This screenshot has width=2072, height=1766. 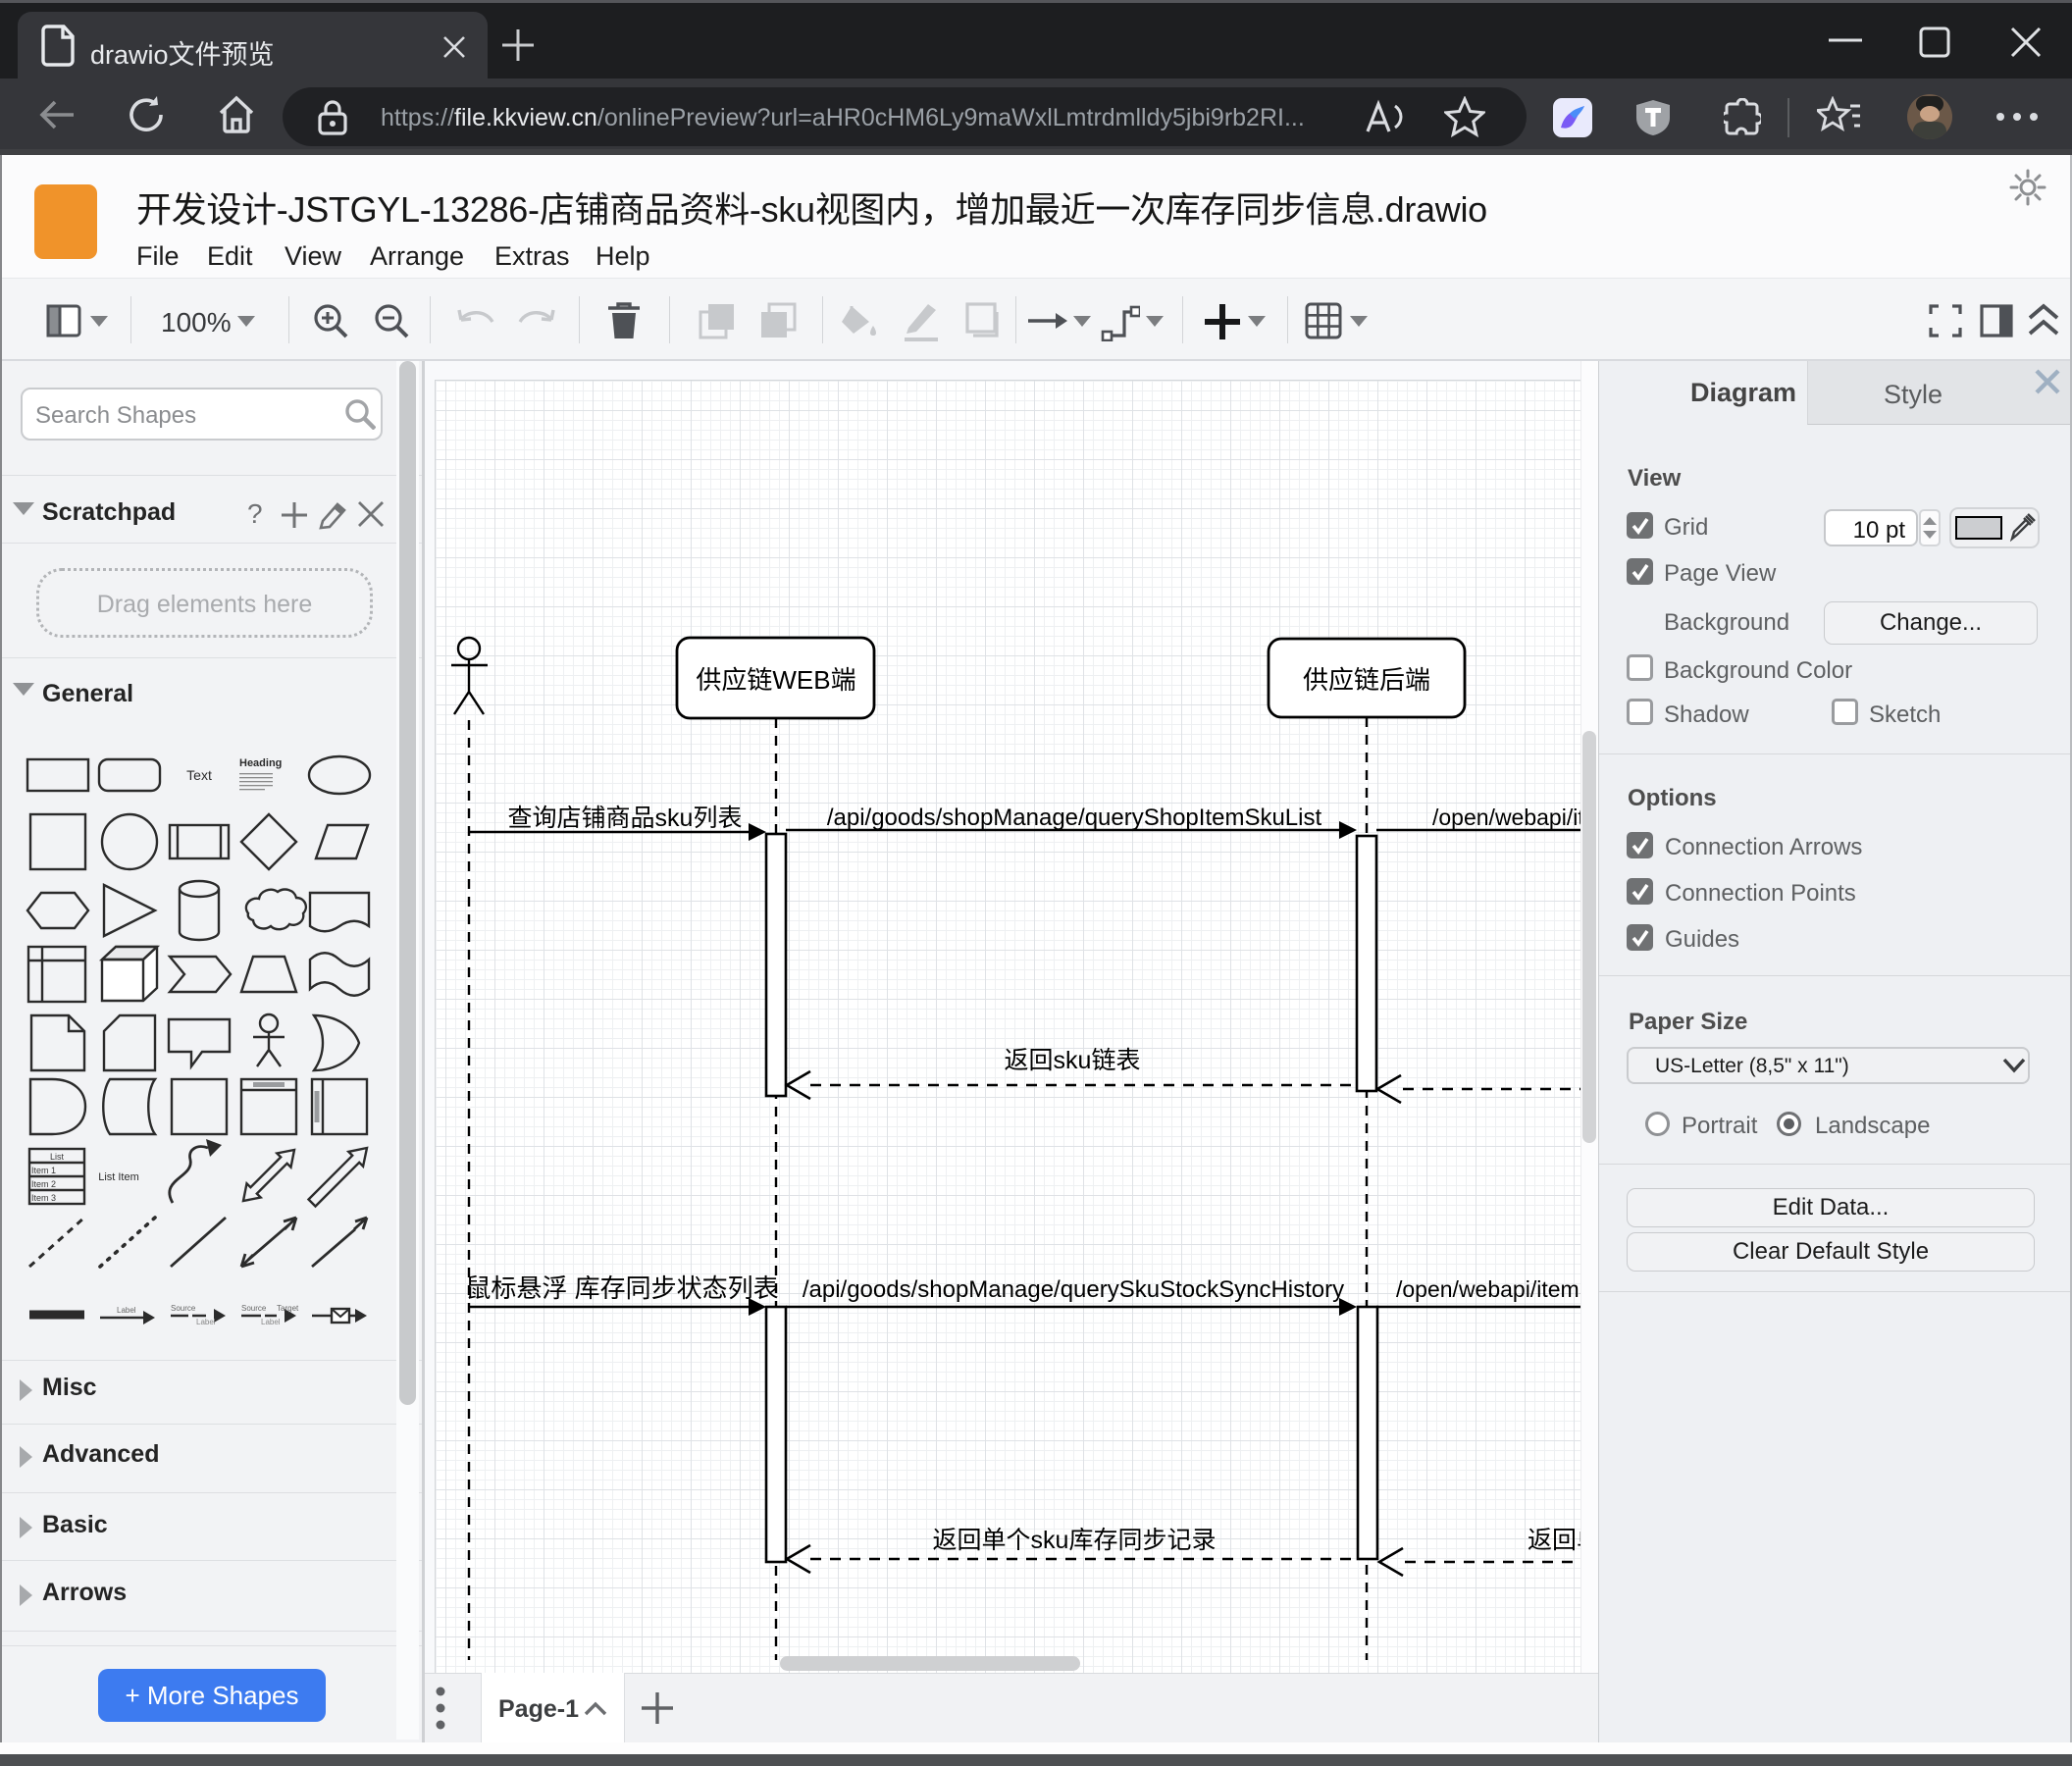 What do you see at coordinates (1488, 1289) in the screenshot?
I see `svg-text: /open/webapi/itemSkuSync` at bounding box center [1488, 1289].